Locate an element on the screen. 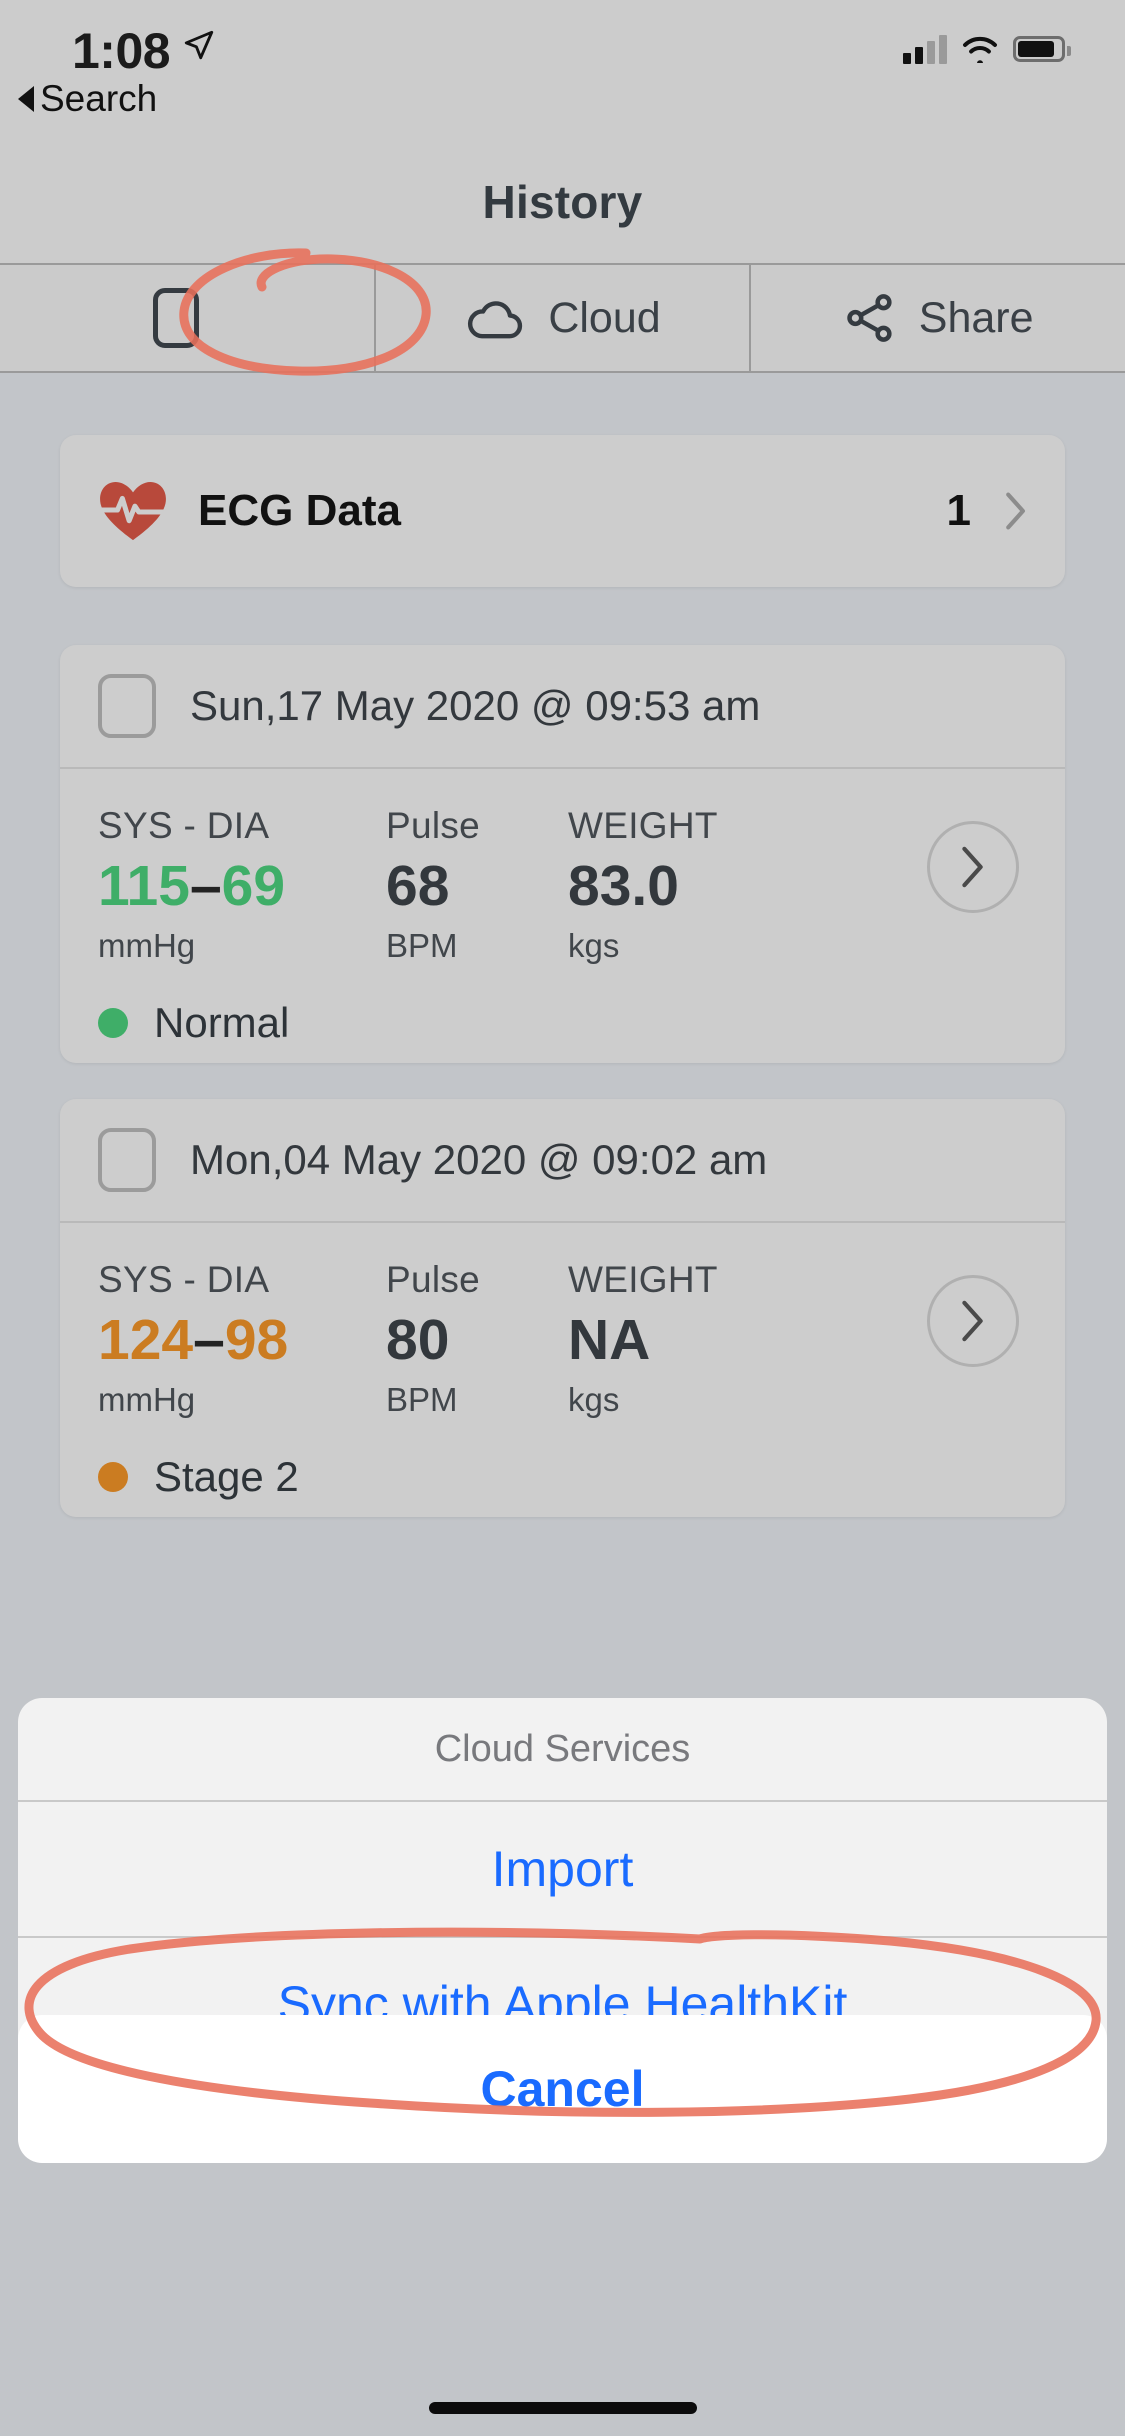 The image size is (1125, 2436). status-bar-indicators is located at coordinates (987, 49).